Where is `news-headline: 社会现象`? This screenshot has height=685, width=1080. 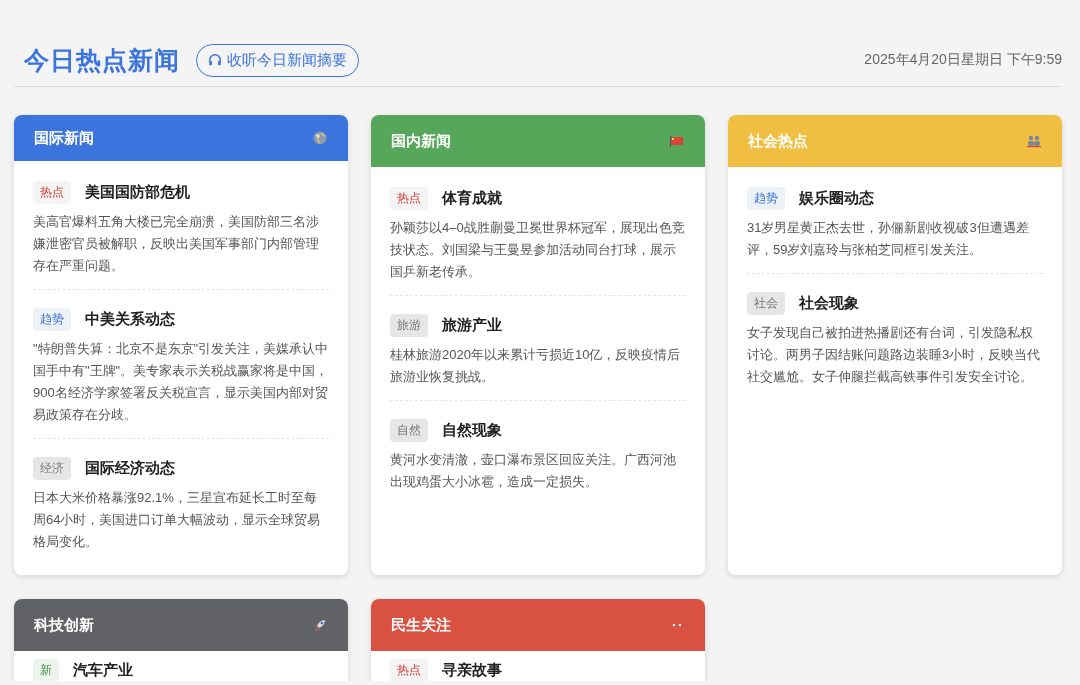
news-headline: 社会现象 is located at coordinates (829, 303).